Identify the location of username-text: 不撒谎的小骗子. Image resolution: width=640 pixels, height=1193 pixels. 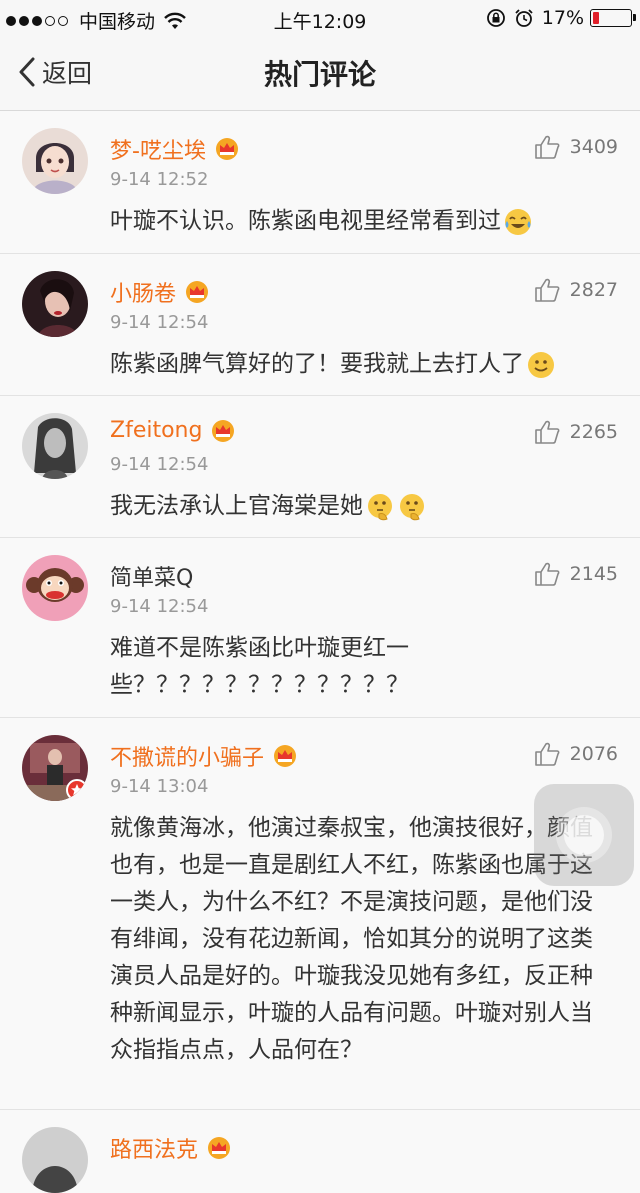
(187, 758).